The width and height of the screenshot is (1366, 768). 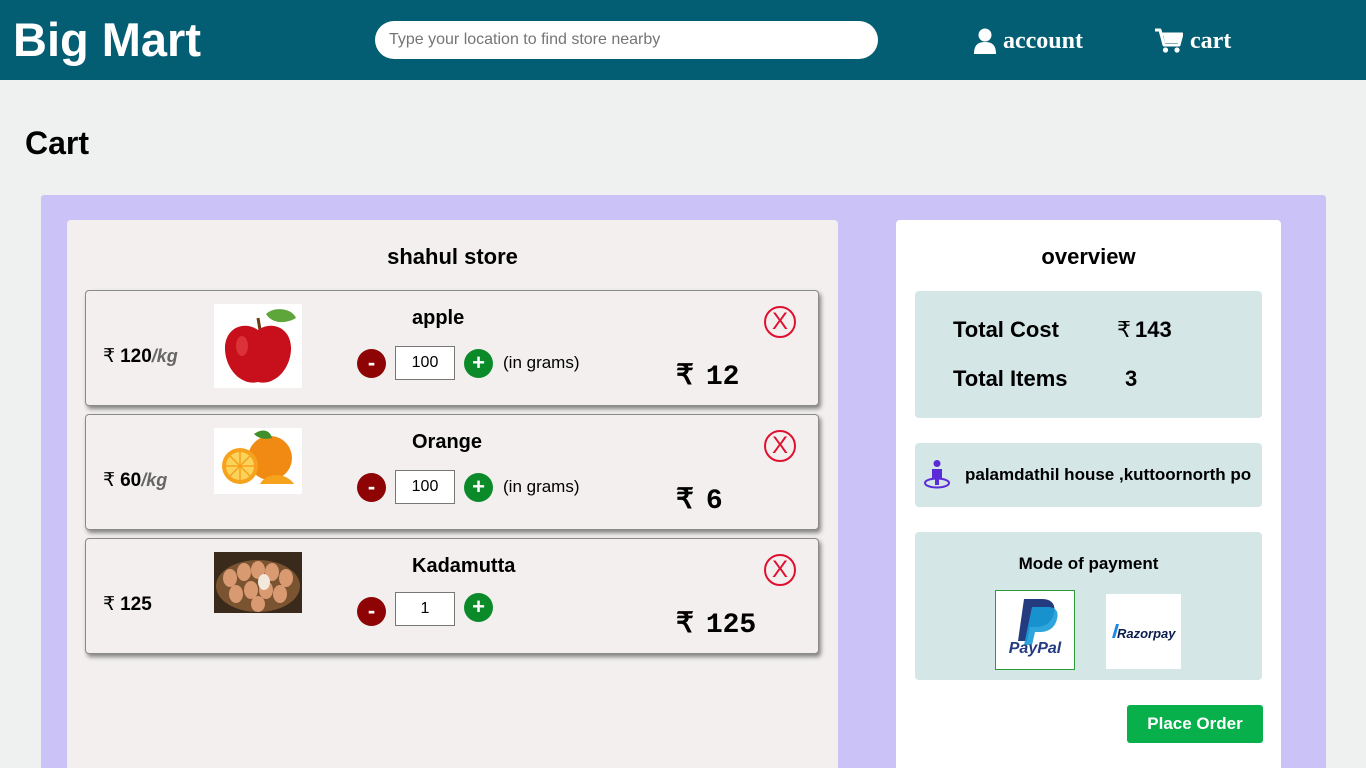 I want to click on item-rate: ₹ 120 /kg, so click(x=140, y=356).